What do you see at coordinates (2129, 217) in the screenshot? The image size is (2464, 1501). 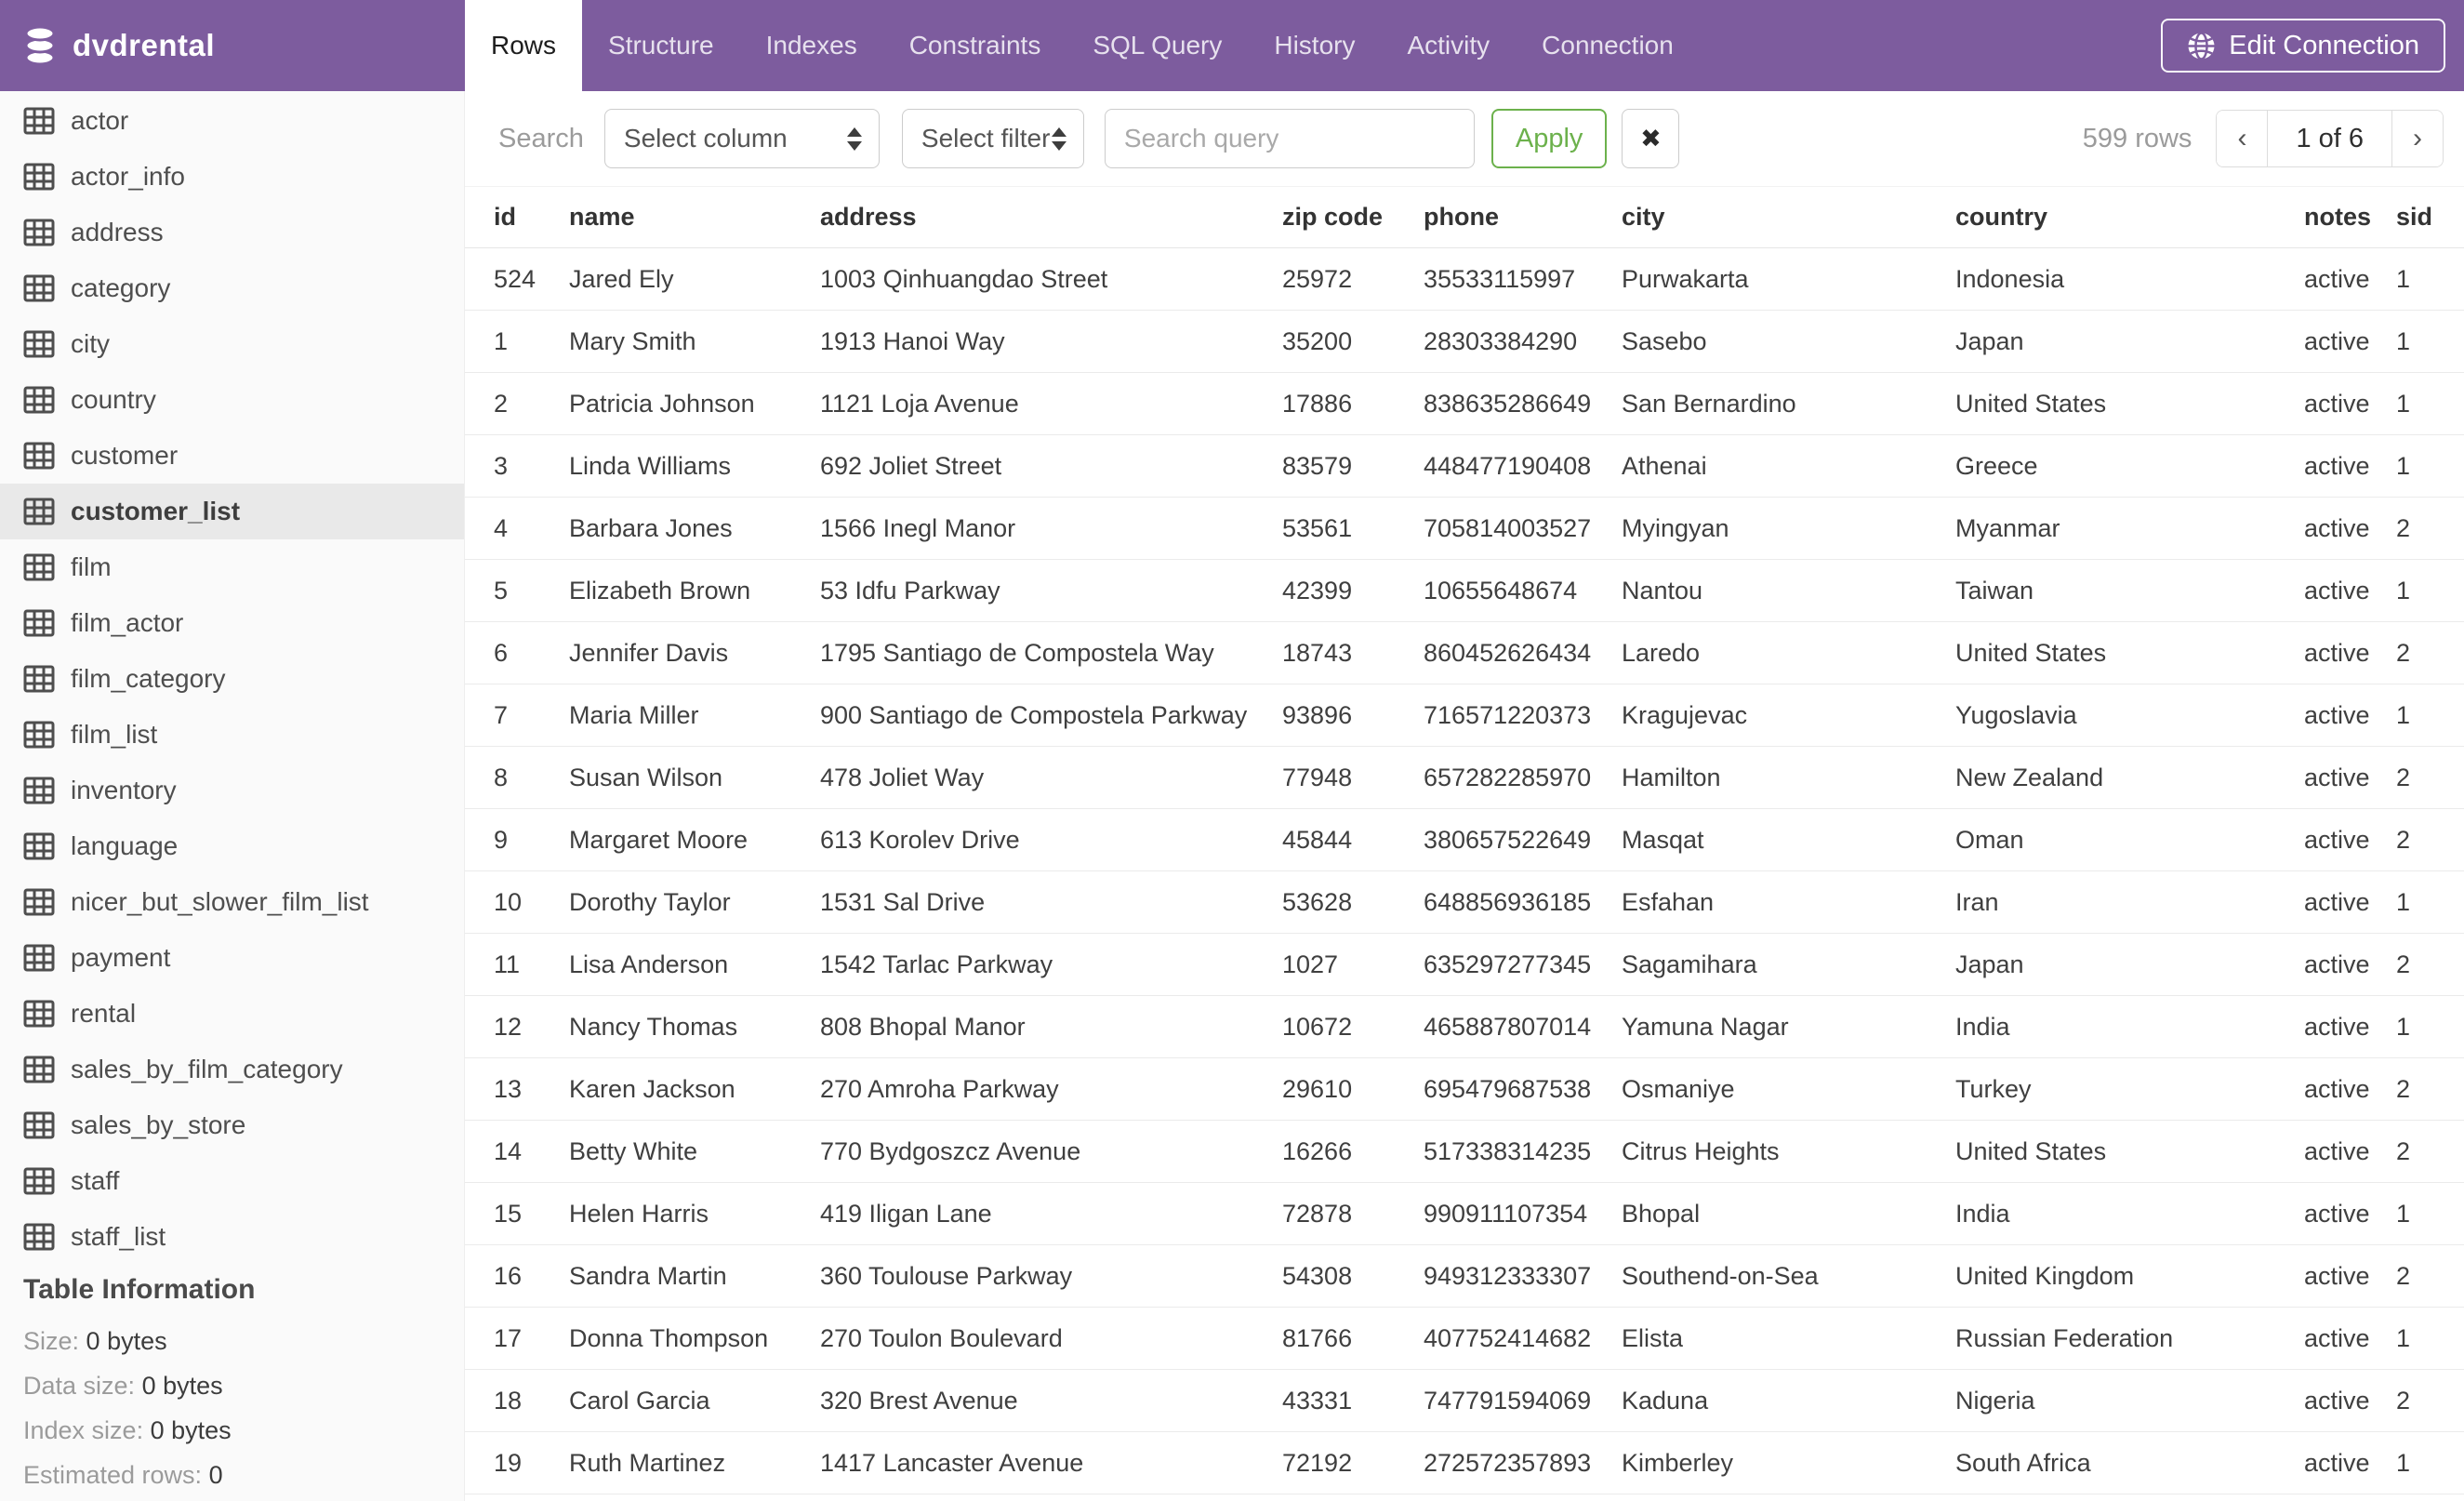 I see `column-header-country: country` at bounding box center [2129, 217].